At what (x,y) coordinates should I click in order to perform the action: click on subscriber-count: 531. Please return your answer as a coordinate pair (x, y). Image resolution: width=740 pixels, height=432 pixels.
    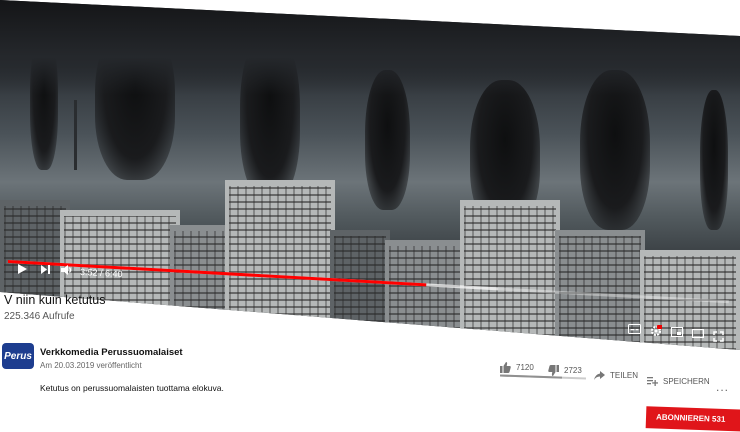
    Looking at the image, I should click on (718, 419).